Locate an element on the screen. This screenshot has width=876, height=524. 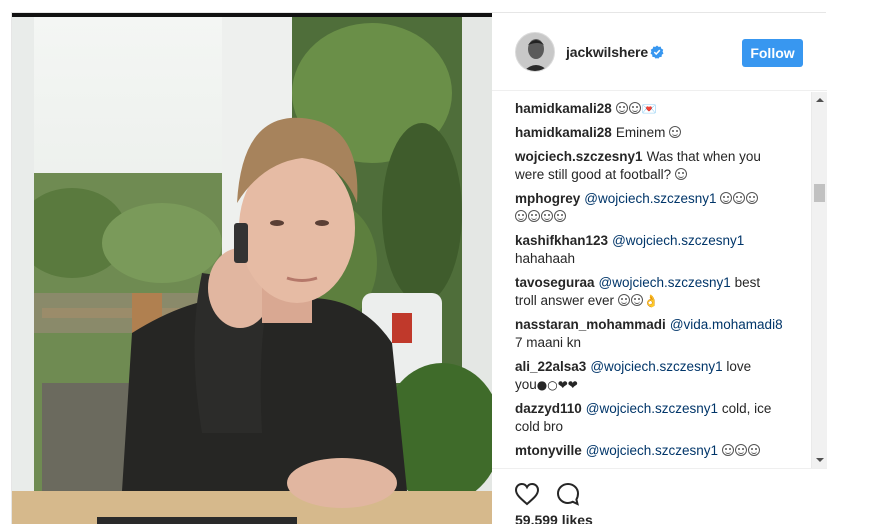
avatar-image is located at coordinates (535, 52).